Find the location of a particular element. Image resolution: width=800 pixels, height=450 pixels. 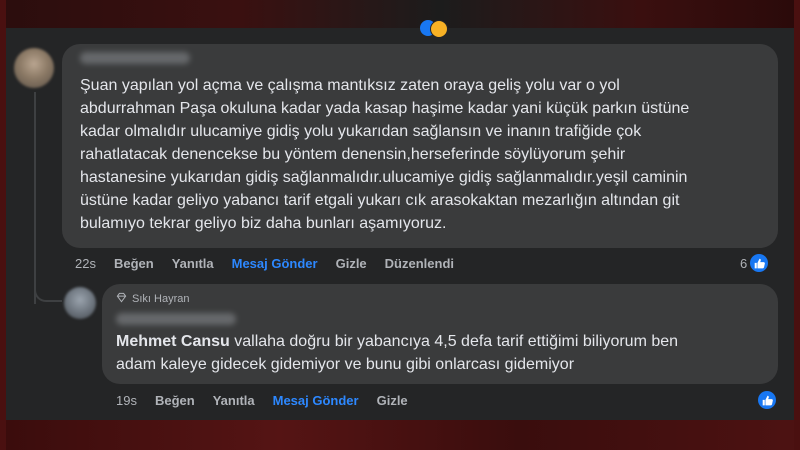

frame-bottom is located at coordinates (400, 433).